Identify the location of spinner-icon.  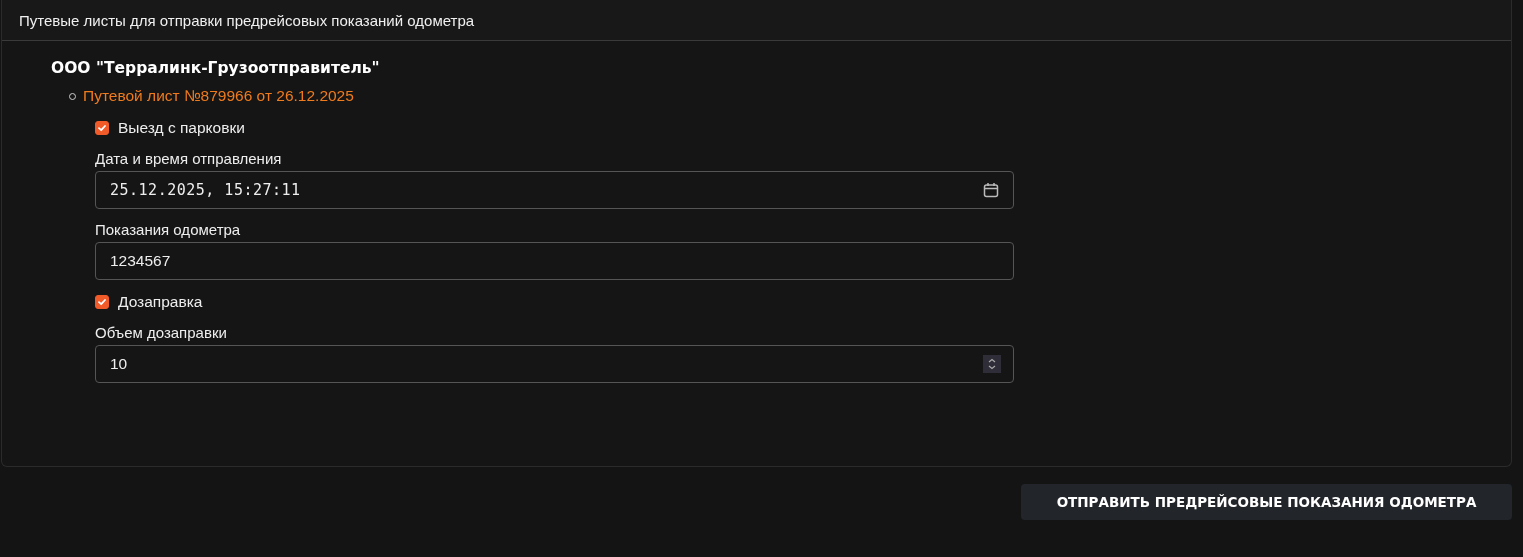
(992, 364).